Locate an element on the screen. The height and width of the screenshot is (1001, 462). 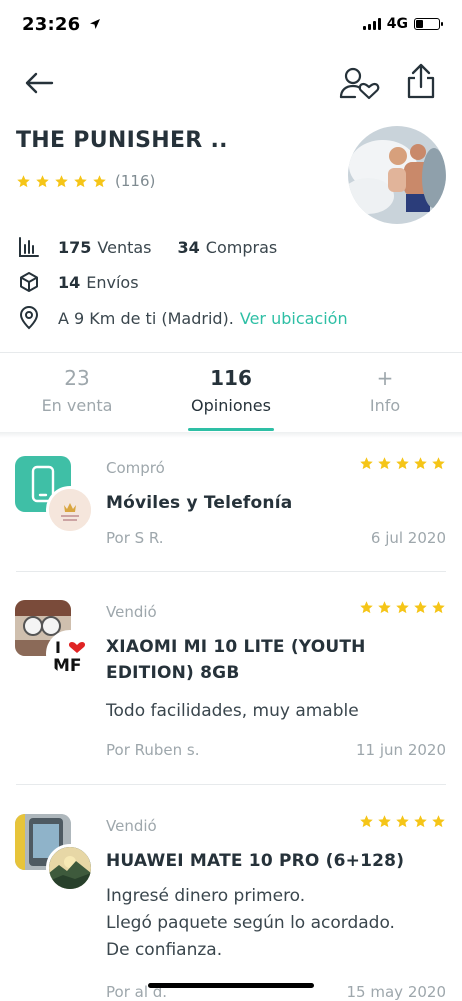
i-love-mf-logo: I MF is located at coordinates (70, 654).